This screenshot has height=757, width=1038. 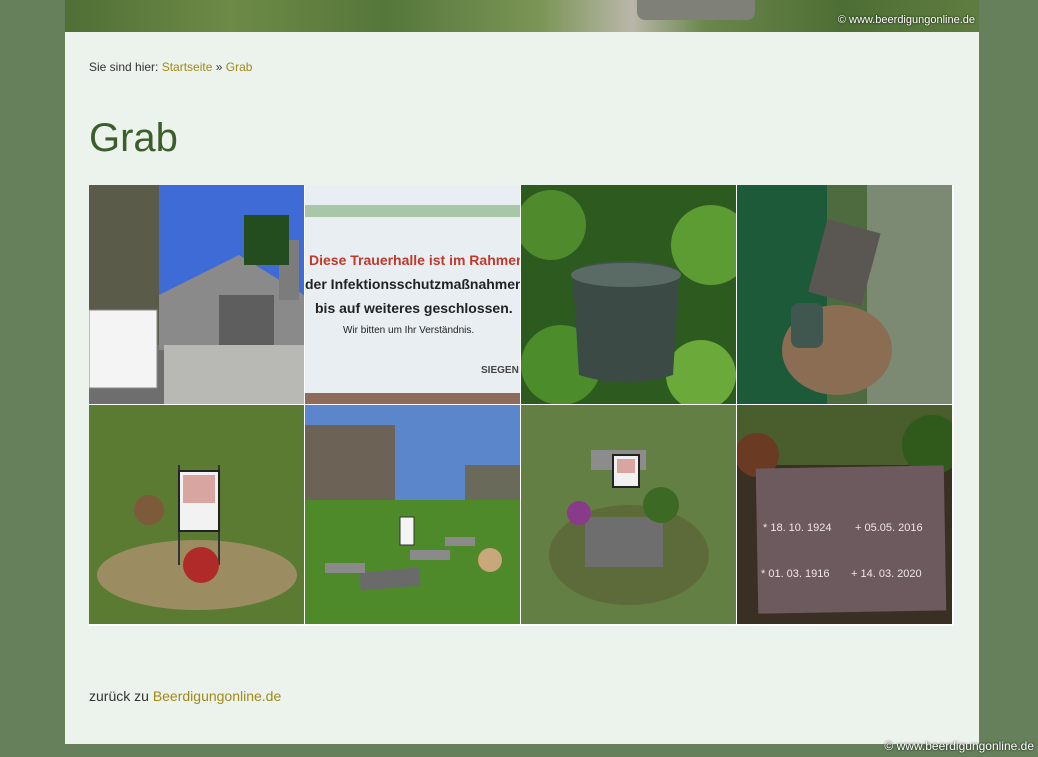 I want to click on gallery-image-chapel, so click(x=196, y=294).